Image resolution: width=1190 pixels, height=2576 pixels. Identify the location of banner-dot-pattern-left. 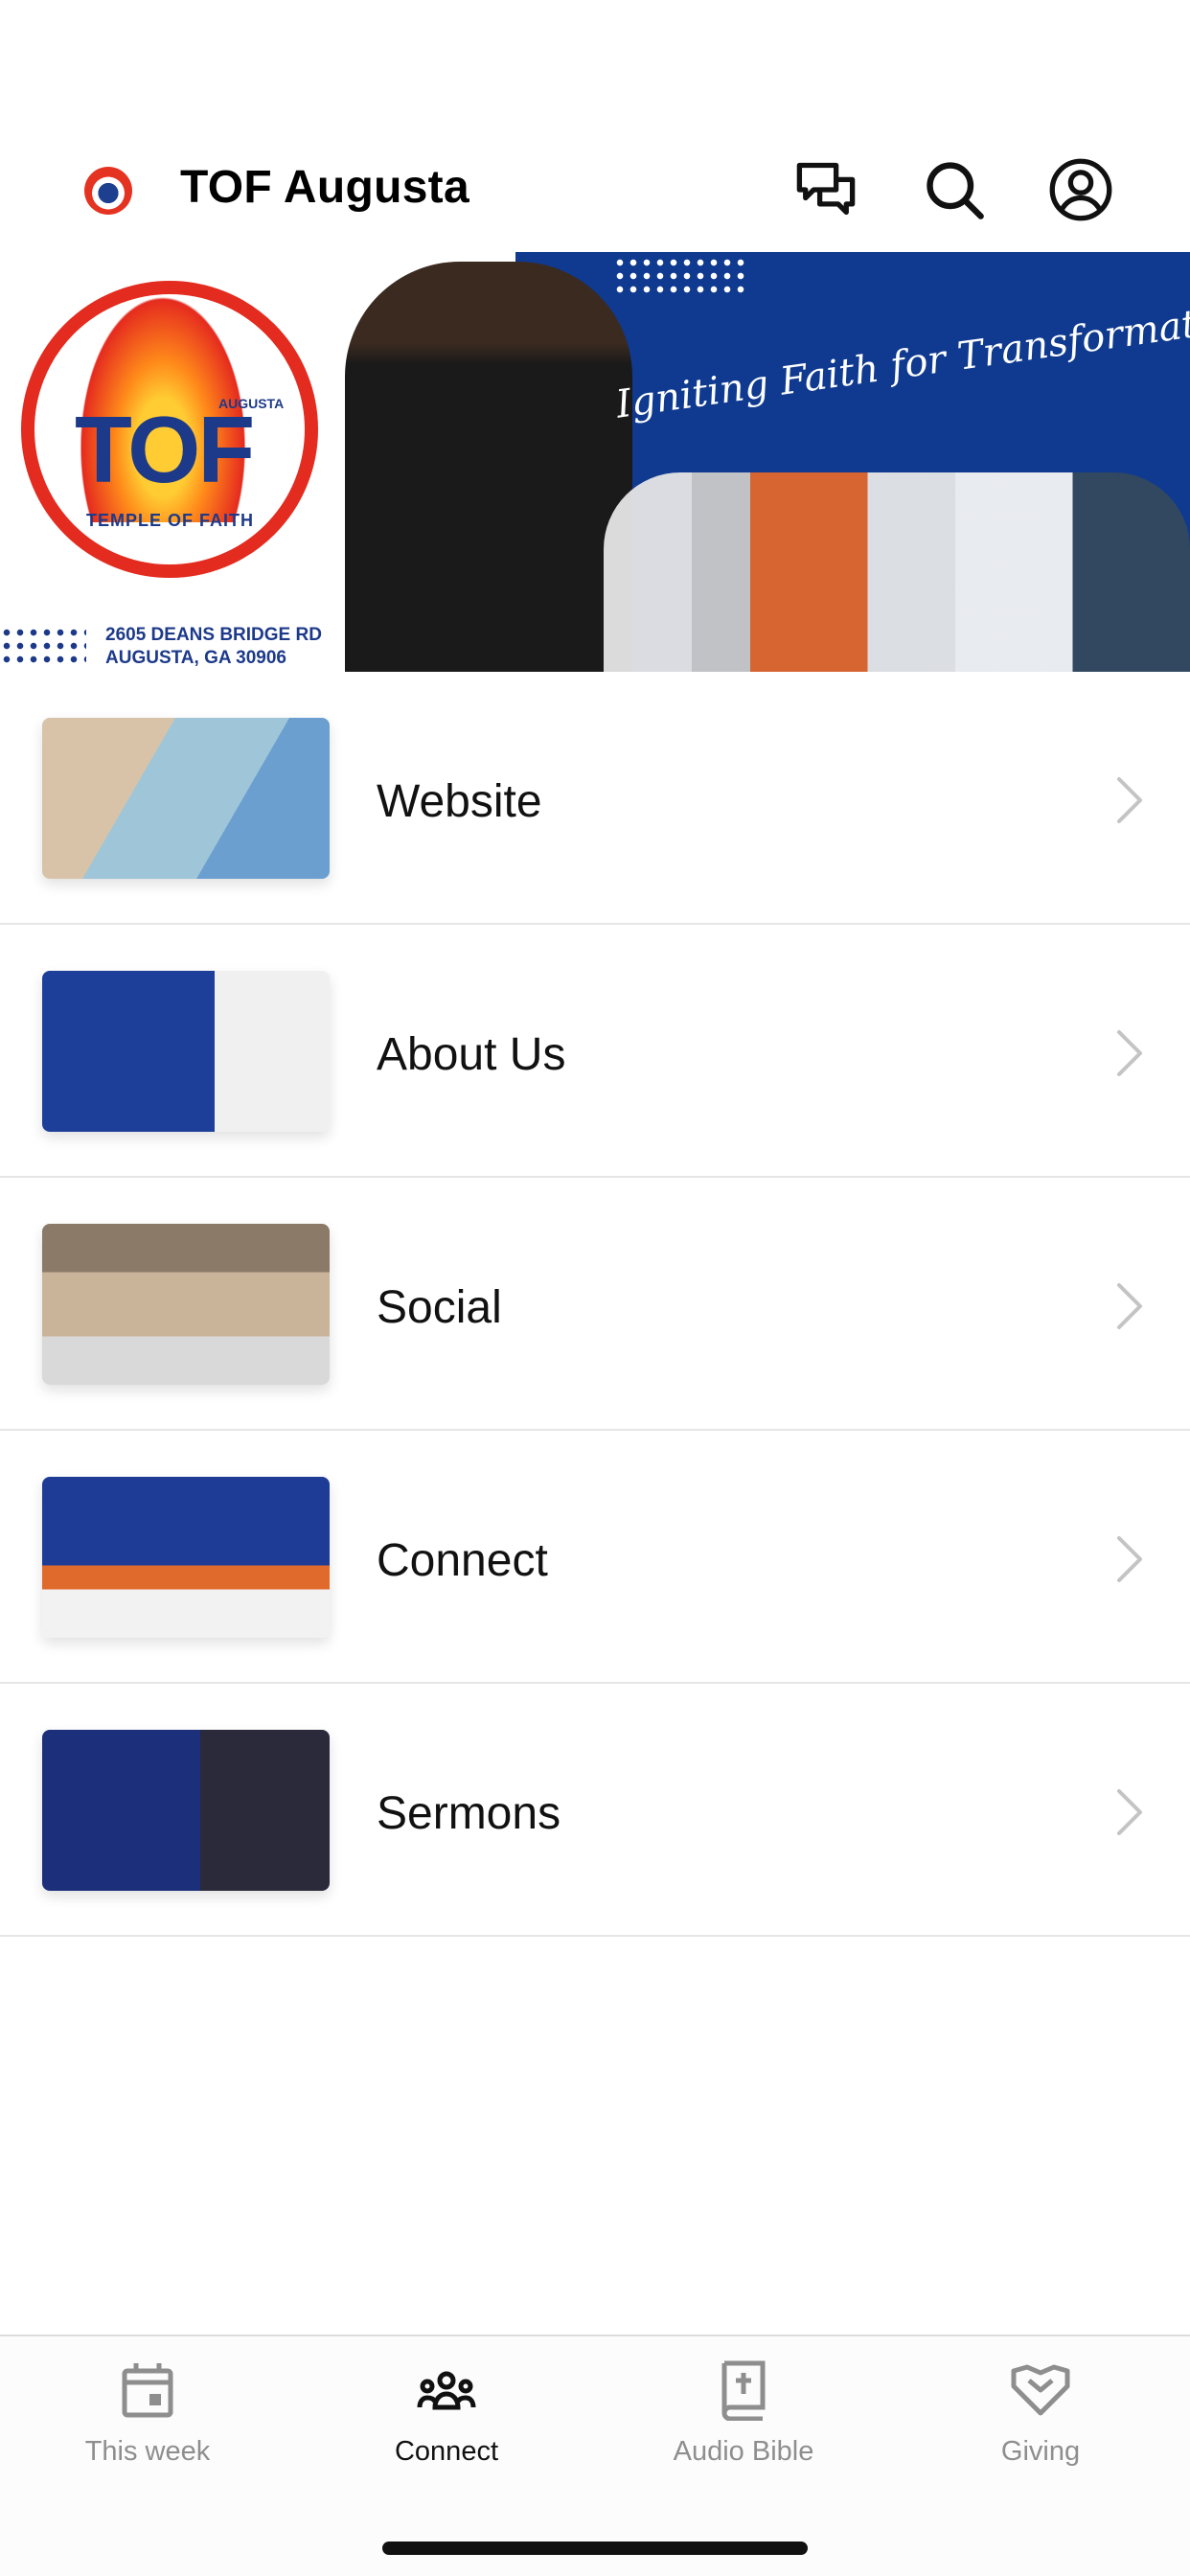
(43, 645).